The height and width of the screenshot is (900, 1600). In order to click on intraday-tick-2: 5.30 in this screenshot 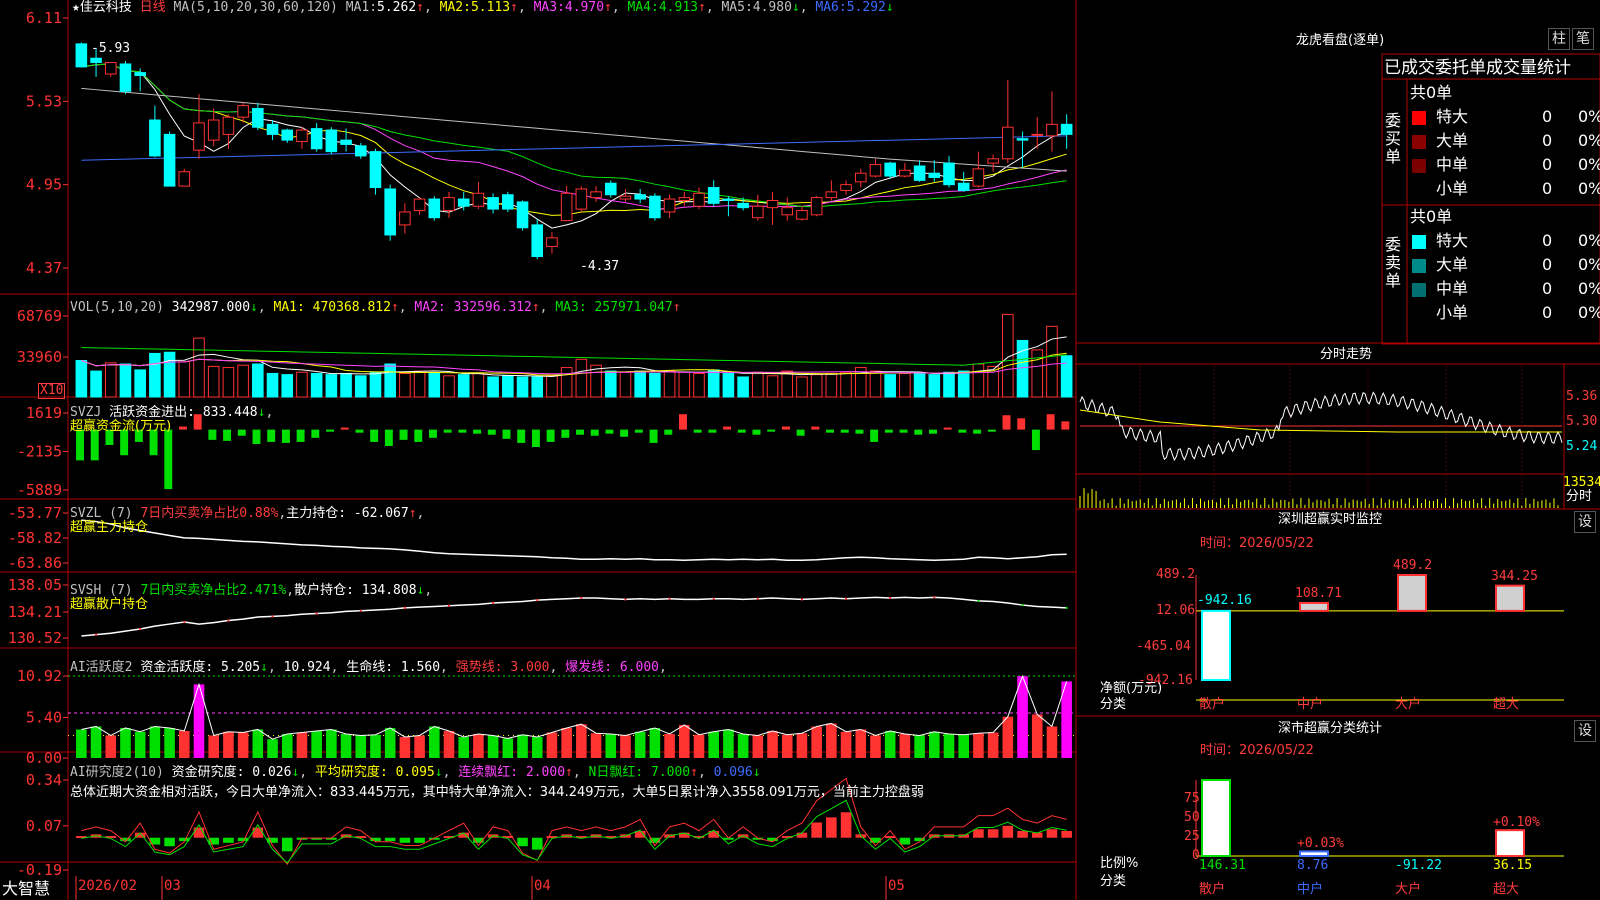, I will do `click(1582, 421)`.